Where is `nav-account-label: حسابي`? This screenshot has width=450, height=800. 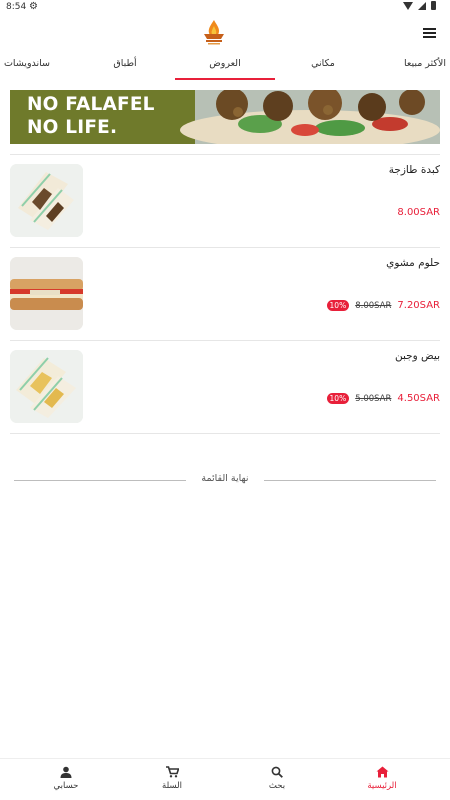
nav-account-label: حسابي is located at coordinates (66, 786).